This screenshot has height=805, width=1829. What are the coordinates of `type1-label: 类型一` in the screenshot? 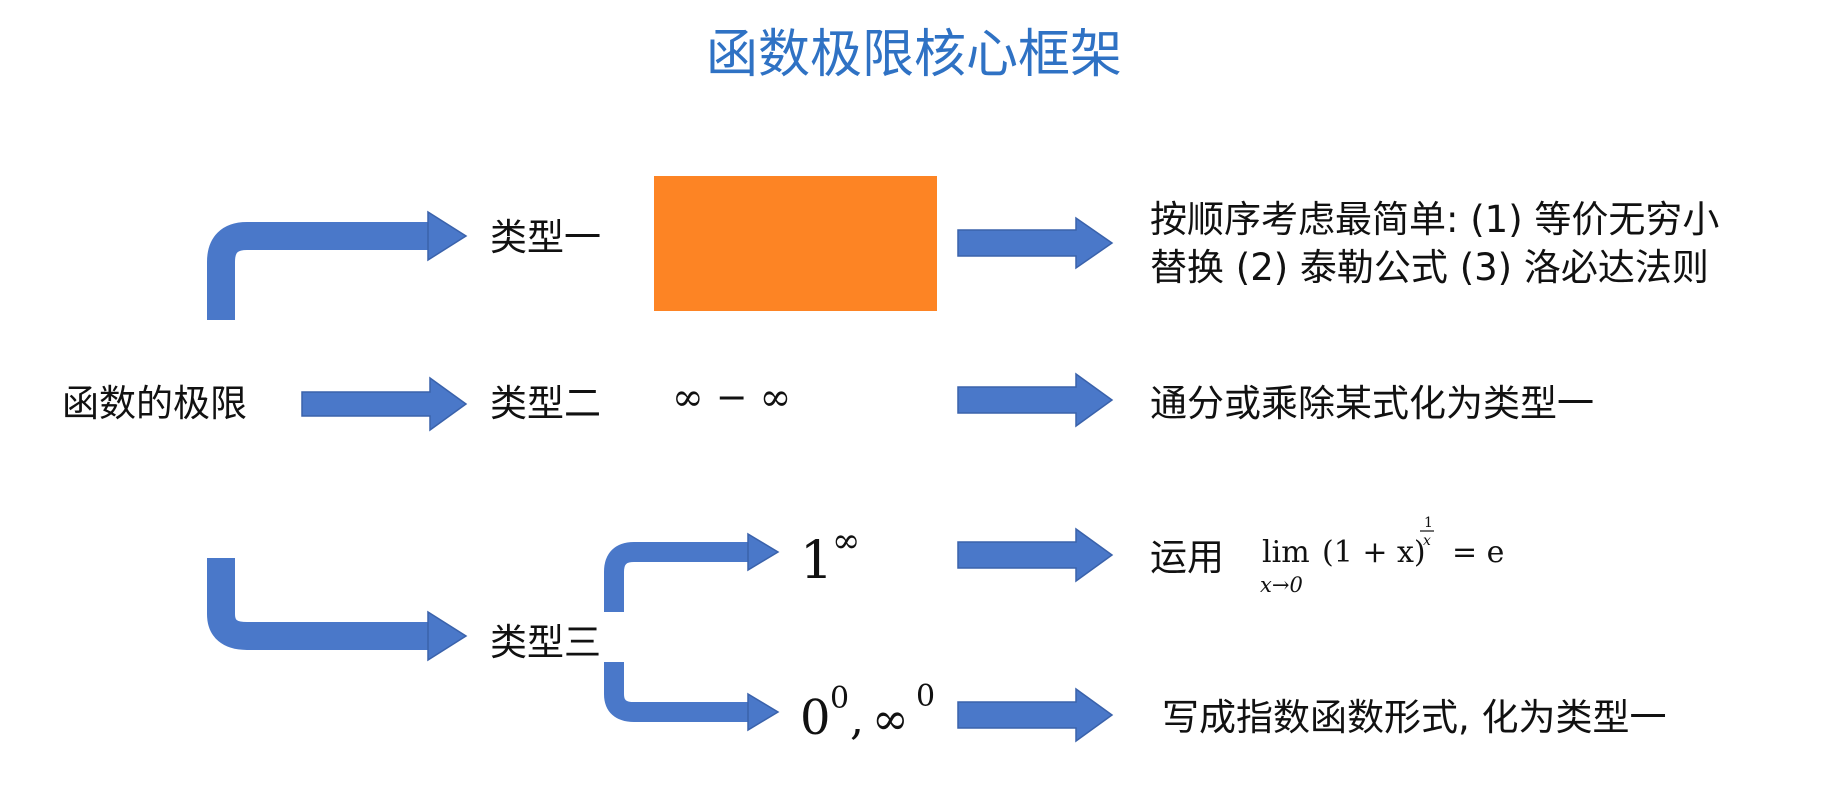 It's located at (545, 237).